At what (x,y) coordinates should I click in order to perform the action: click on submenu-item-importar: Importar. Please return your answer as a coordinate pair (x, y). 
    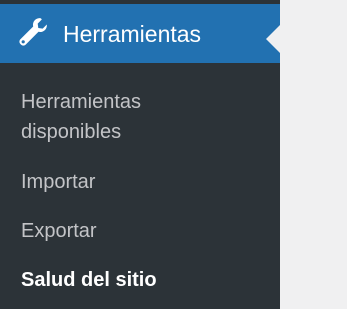
    Looking at the image, I should click on (58, 182).